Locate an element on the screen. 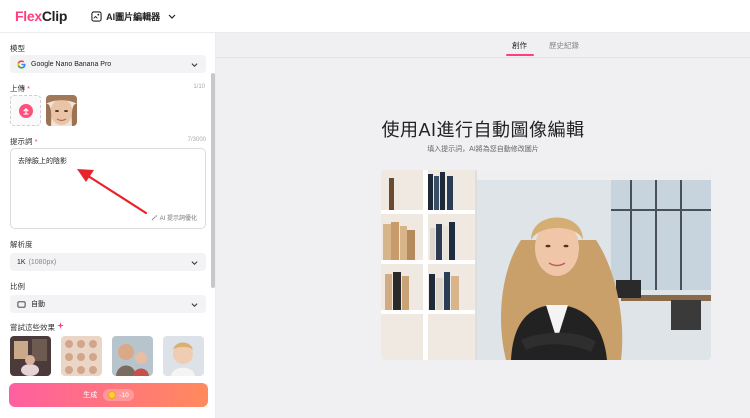 This screenshot has width=750, height=418. prompt-text: 去除臉上的陰影 is located at coordinates (42, 161).